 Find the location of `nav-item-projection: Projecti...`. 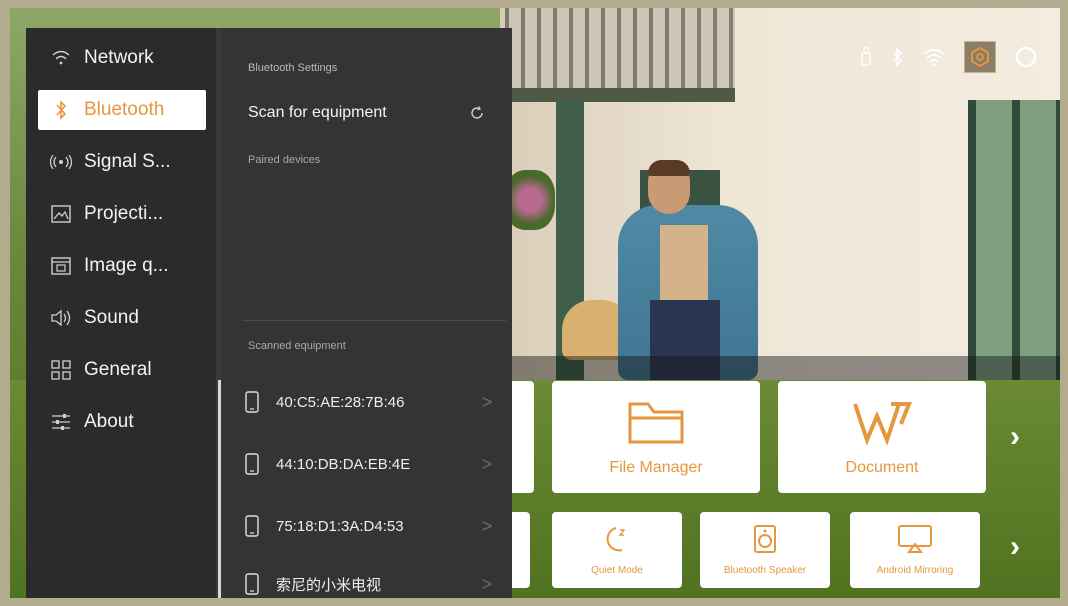

nav-item-projection: Projecti... is located at coordinates (122, 214).